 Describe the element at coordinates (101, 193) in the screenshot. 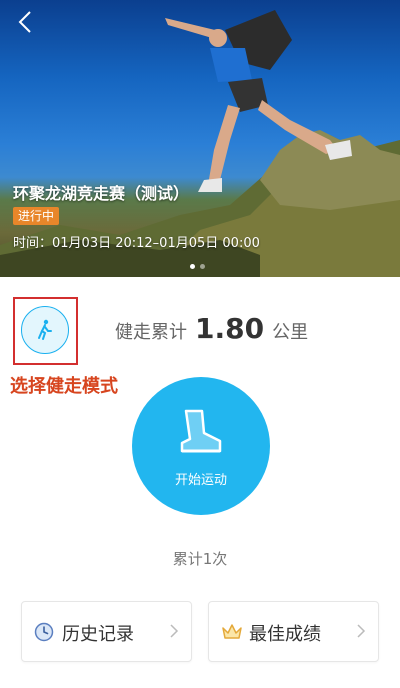

I see `event-title: 环聚龙湖竞走赛（测试）` at that location.